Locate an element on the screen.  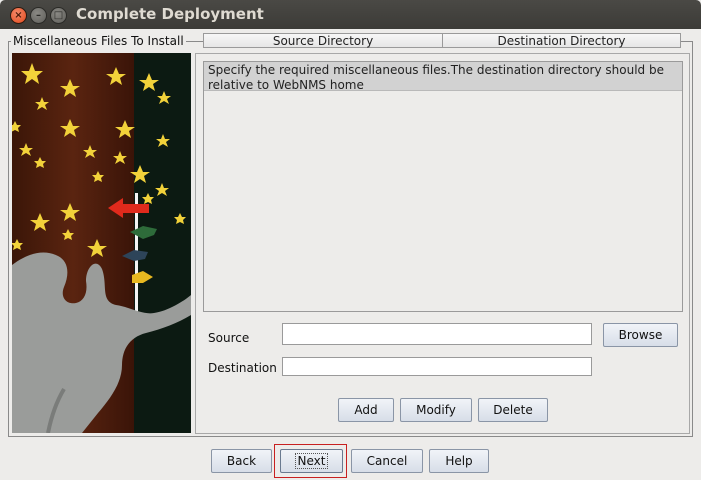
source-input is located at coordinates (437, 334).